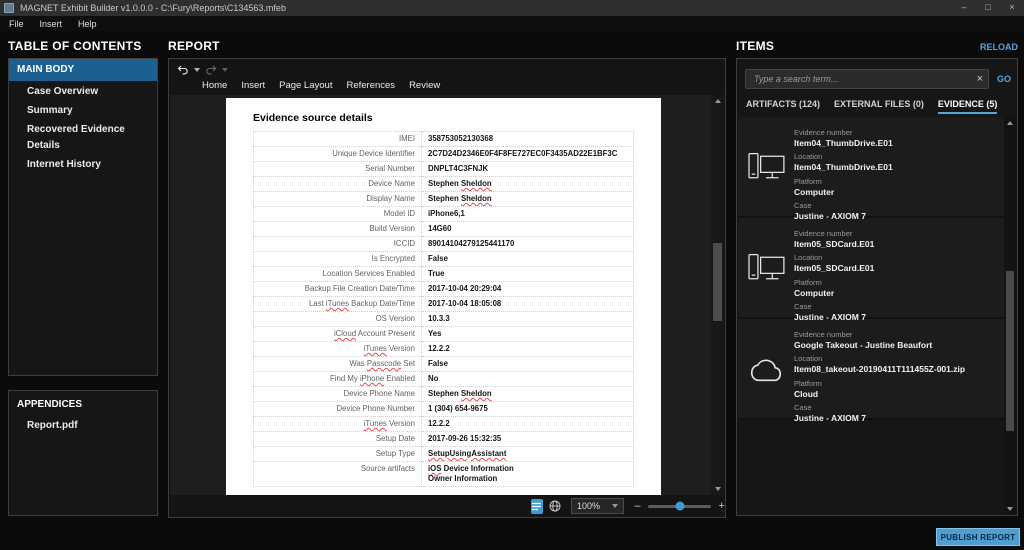 The width and height of the screenshot is (1024, 550). What do you see at coordinates (863, 344) in the screenshot?
I see `field-value: Google Takeout - Justine Beaufort` at bounding box center [863, 344].